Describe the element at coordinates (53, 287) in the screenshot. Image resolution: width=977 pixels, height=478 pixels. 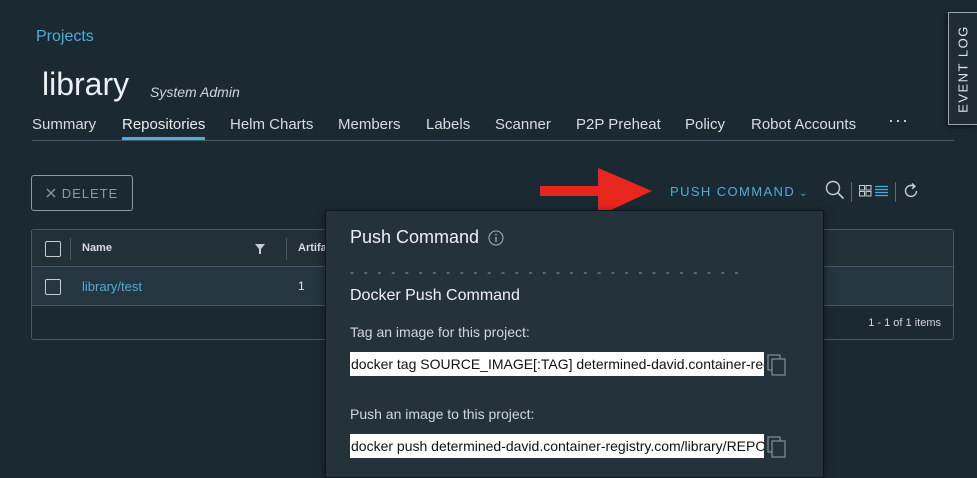
I see `row-checkbox` at that location.